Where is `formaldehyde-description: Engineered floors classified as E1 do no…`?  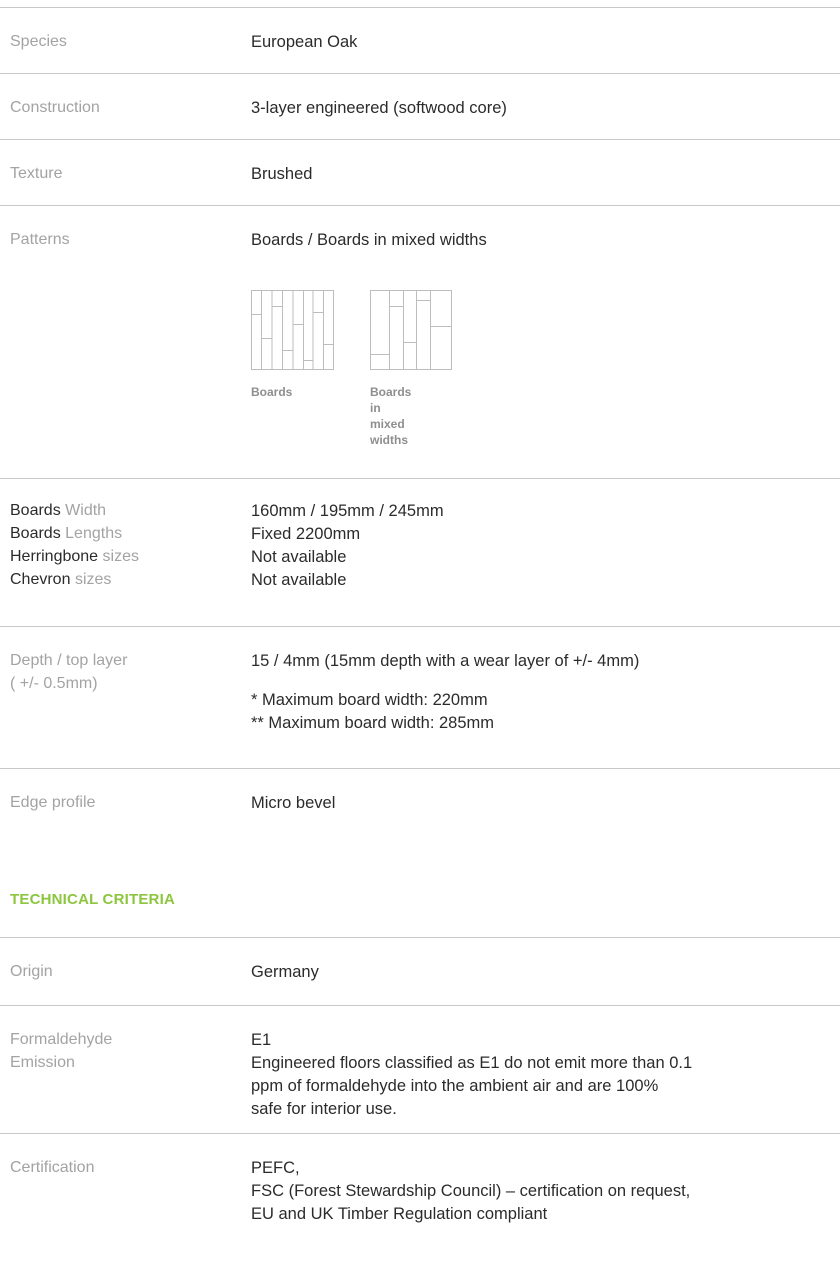
formaldehyde-description: Engineered floors classified as E1 do no… is located at coordinates (472, 1063).